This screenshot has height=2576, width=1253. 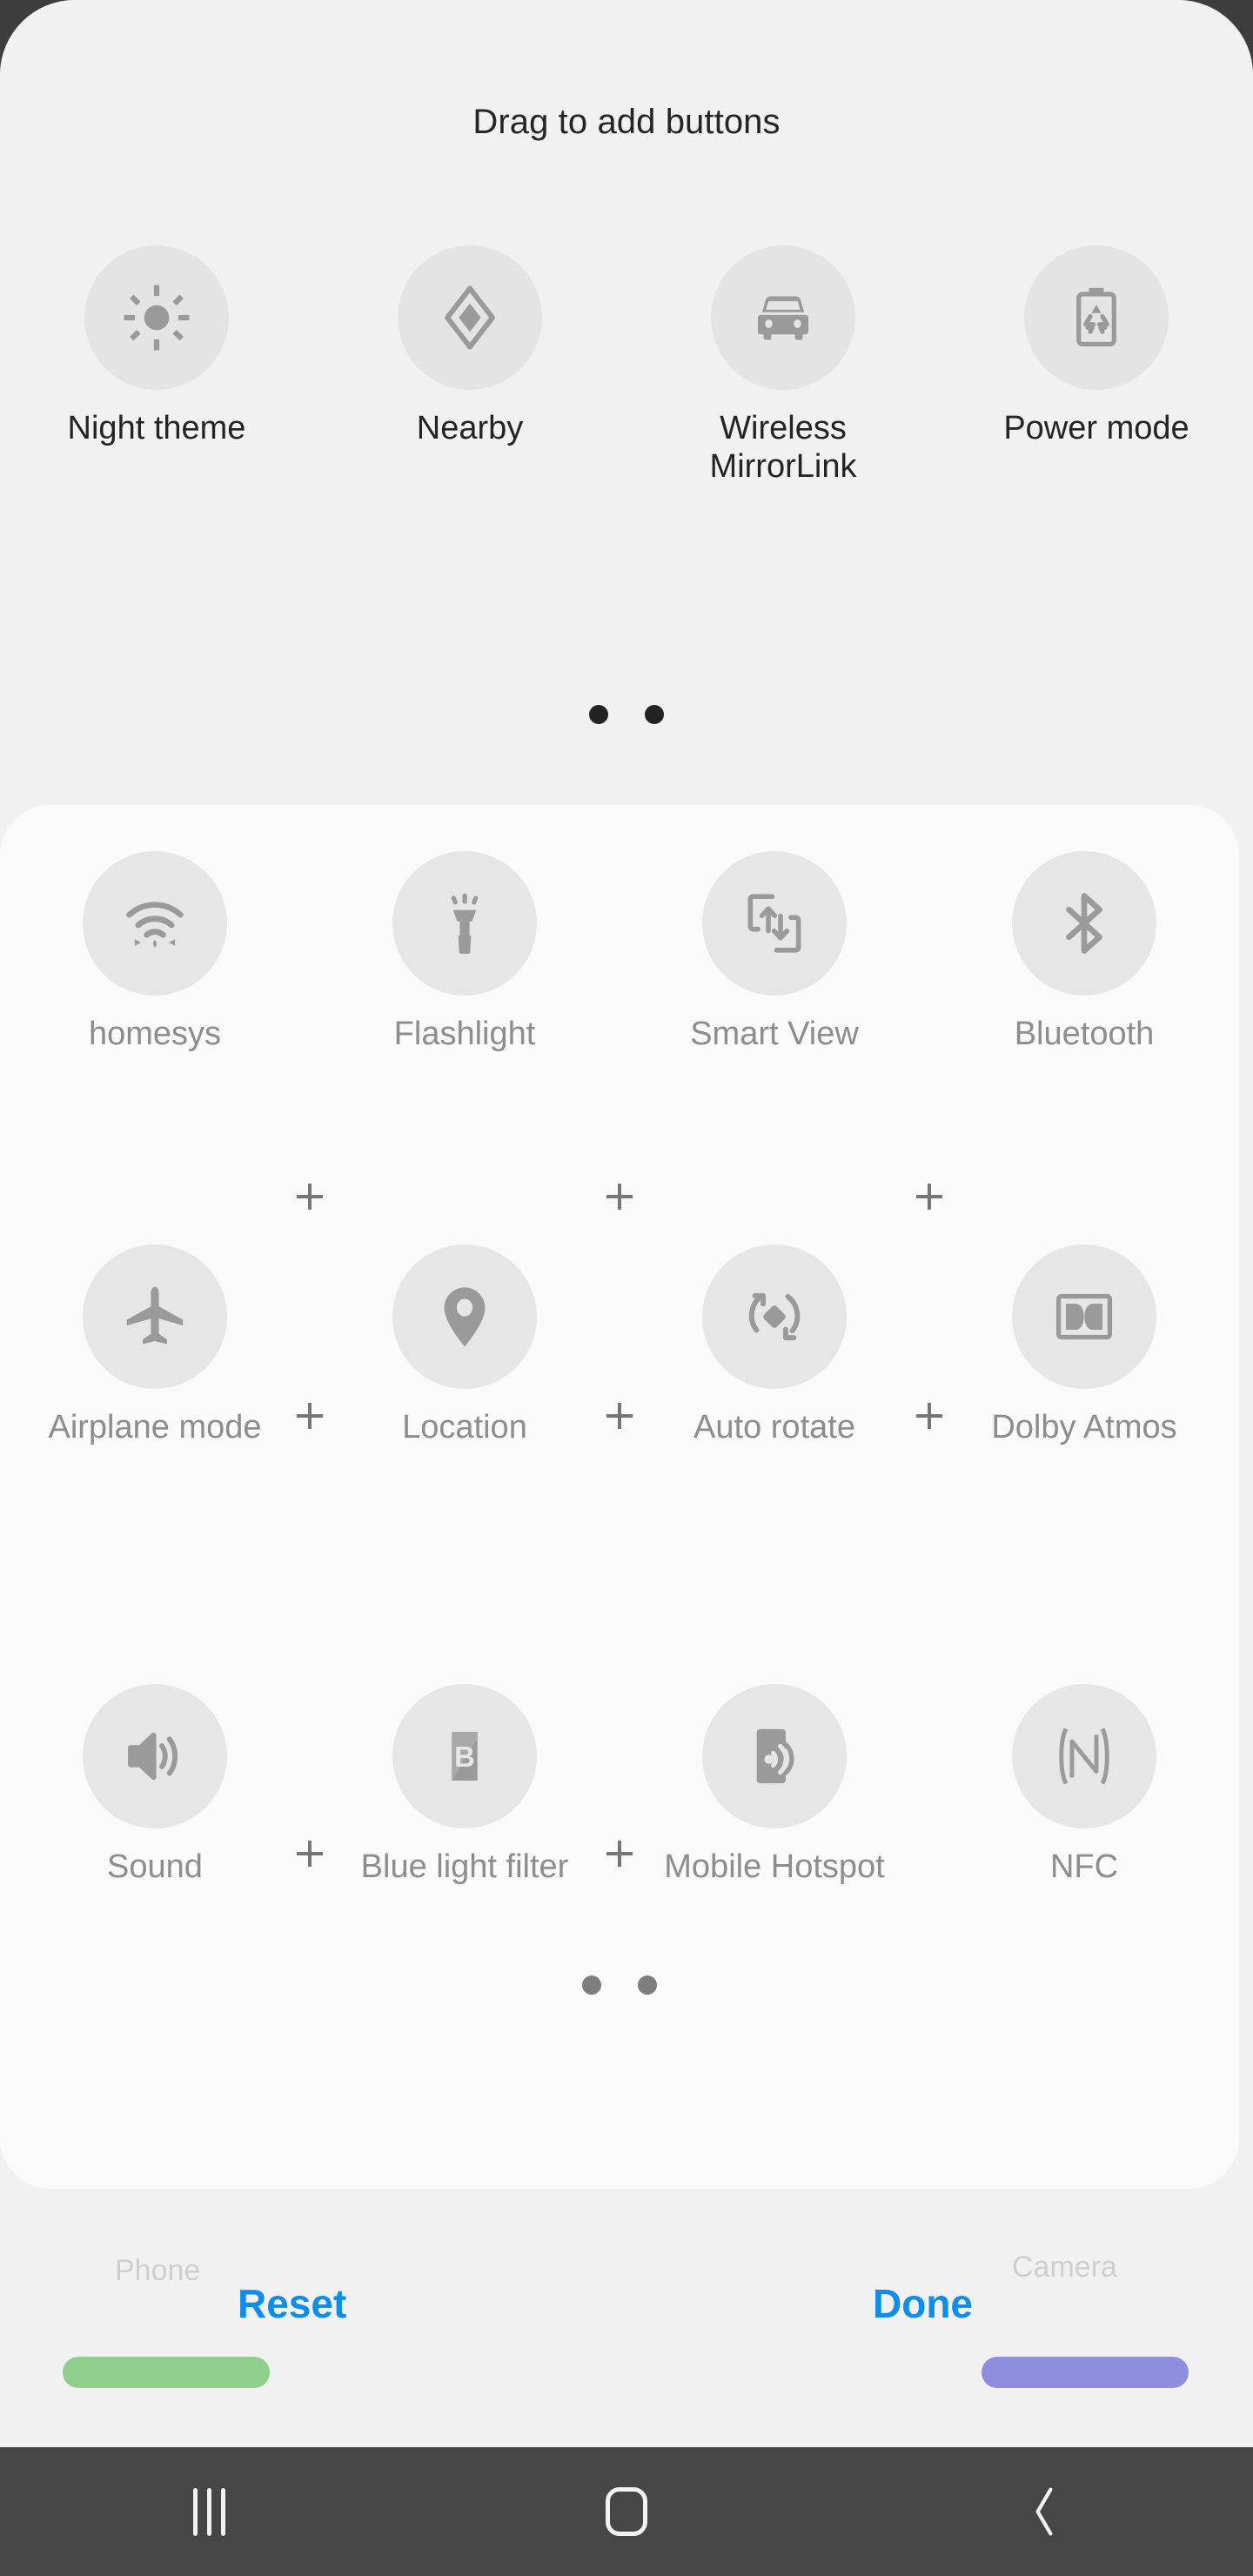 I want to click on phone-shortcut-pill, so click(x=166, y=2372).